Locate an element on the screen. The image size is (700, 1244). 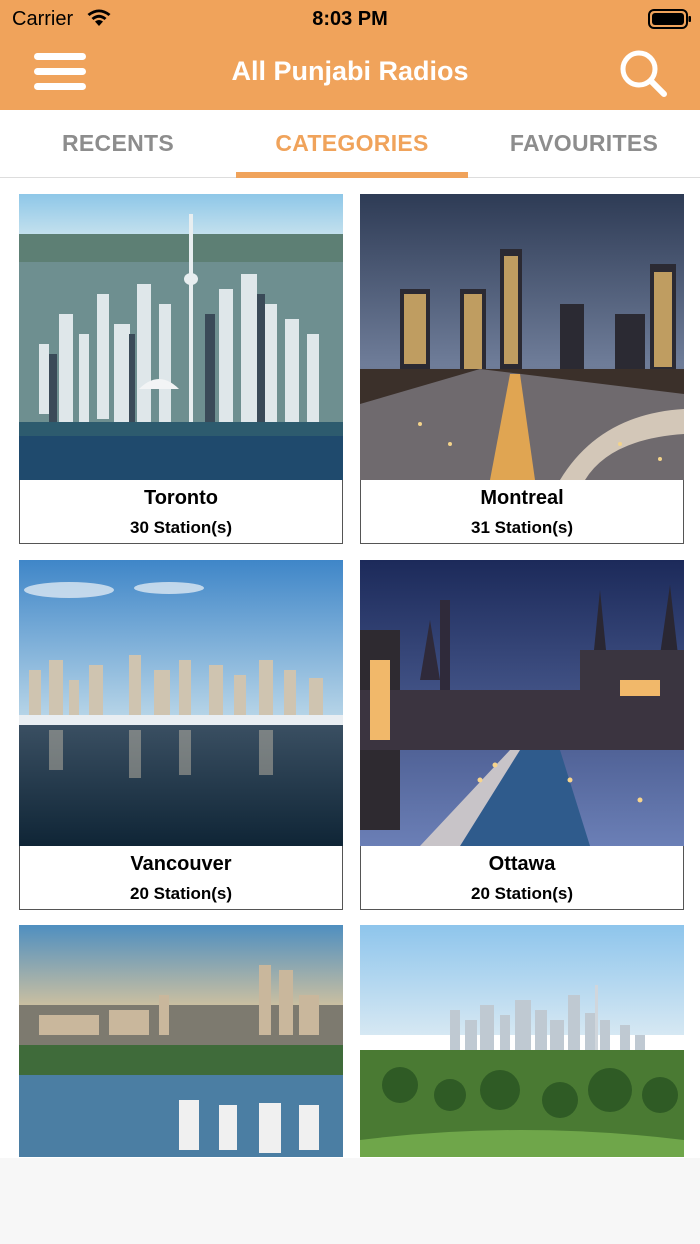
app-title: All Punjabi Radios is located at coordinates (350, 71).